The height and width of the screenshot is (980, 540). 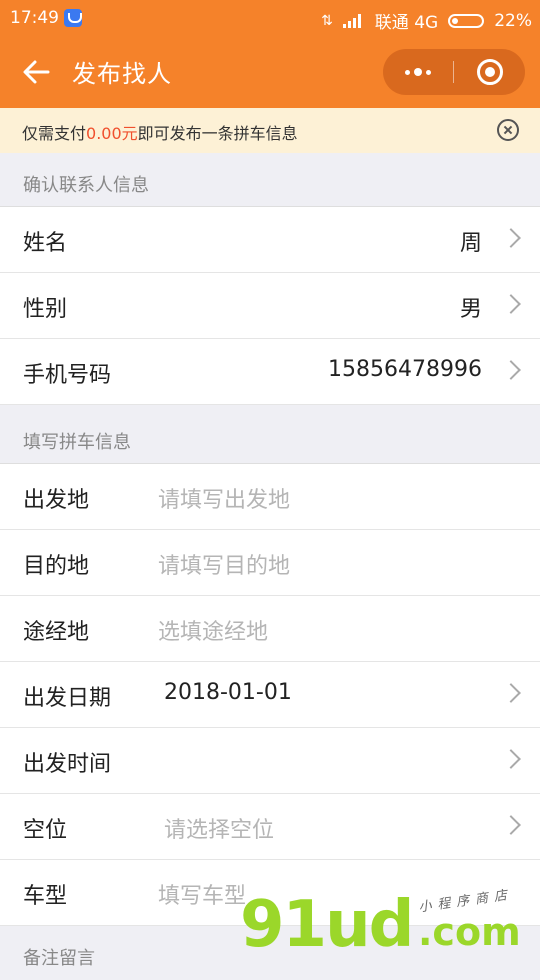 I want to click on capsule-divider, so click(x=453, y=72).